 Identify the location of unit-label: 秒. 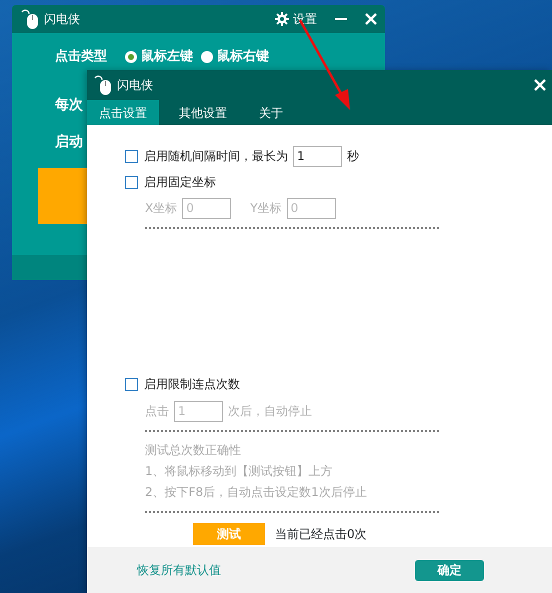
(353, 156).